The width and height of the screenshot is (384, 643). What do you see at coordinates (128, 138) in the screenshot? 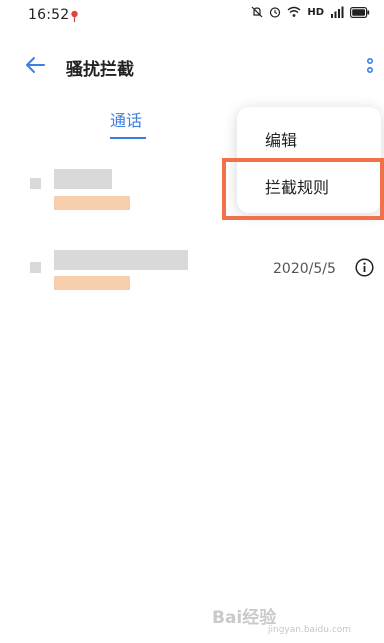
I see `tab-active-indicator` at bounding box center [128, 138].